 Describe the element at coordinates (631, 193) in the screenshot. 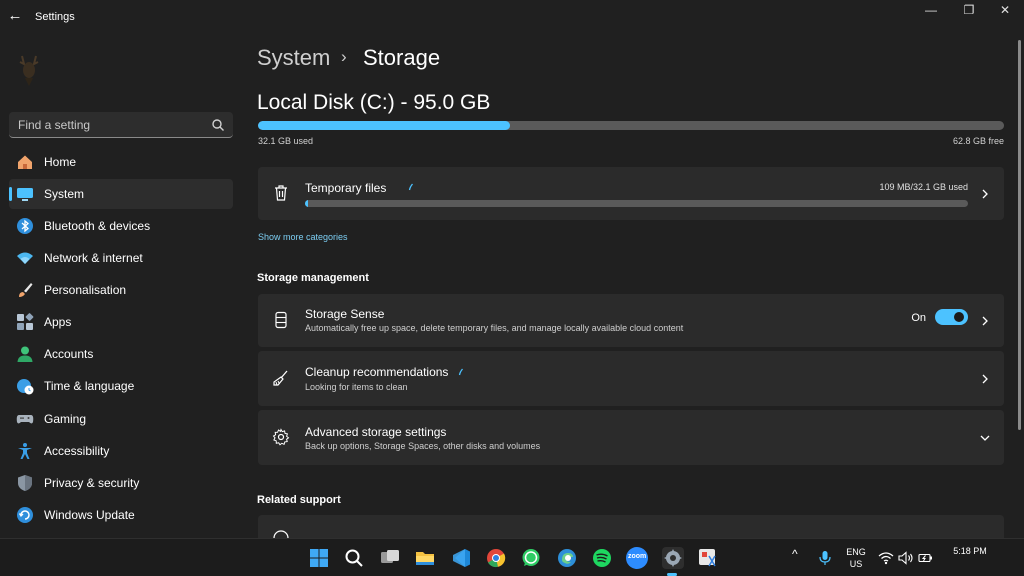

I see `temporary-files-card: Temporary files 109 MB/32.1 GB used` at that location.